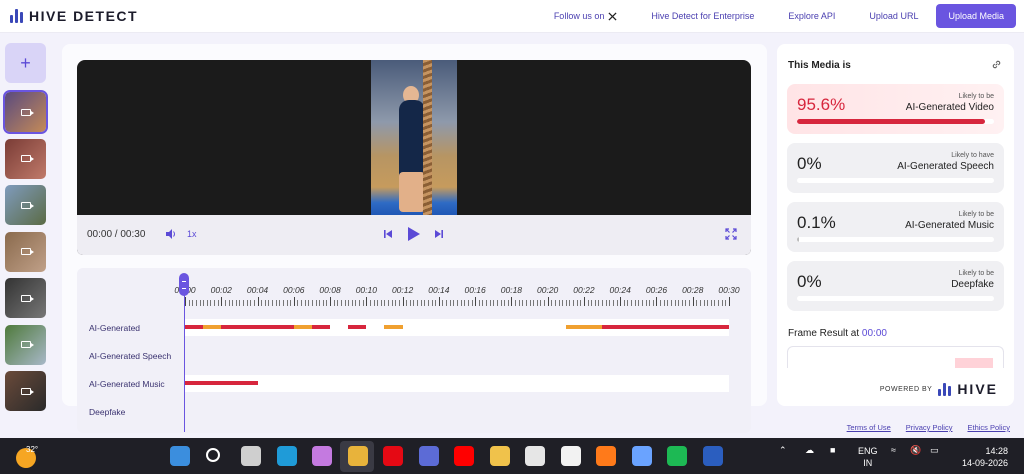 The height and width of the screenshot is (474, 1024). I want to click on upload-url-link: Upload URL, so click(893, 16).